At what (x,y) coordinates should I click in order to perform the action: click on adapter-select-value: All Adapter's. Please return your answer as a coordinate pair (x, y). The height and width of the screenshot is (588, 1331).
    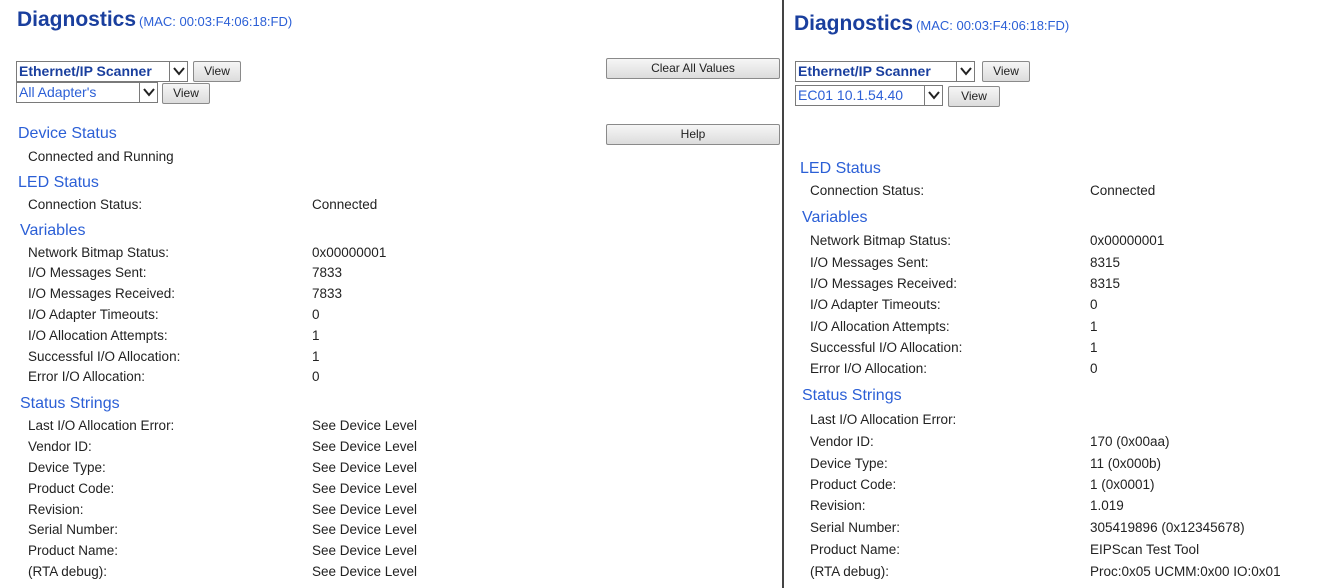
    Looking at the image, I should click on (58, 92).